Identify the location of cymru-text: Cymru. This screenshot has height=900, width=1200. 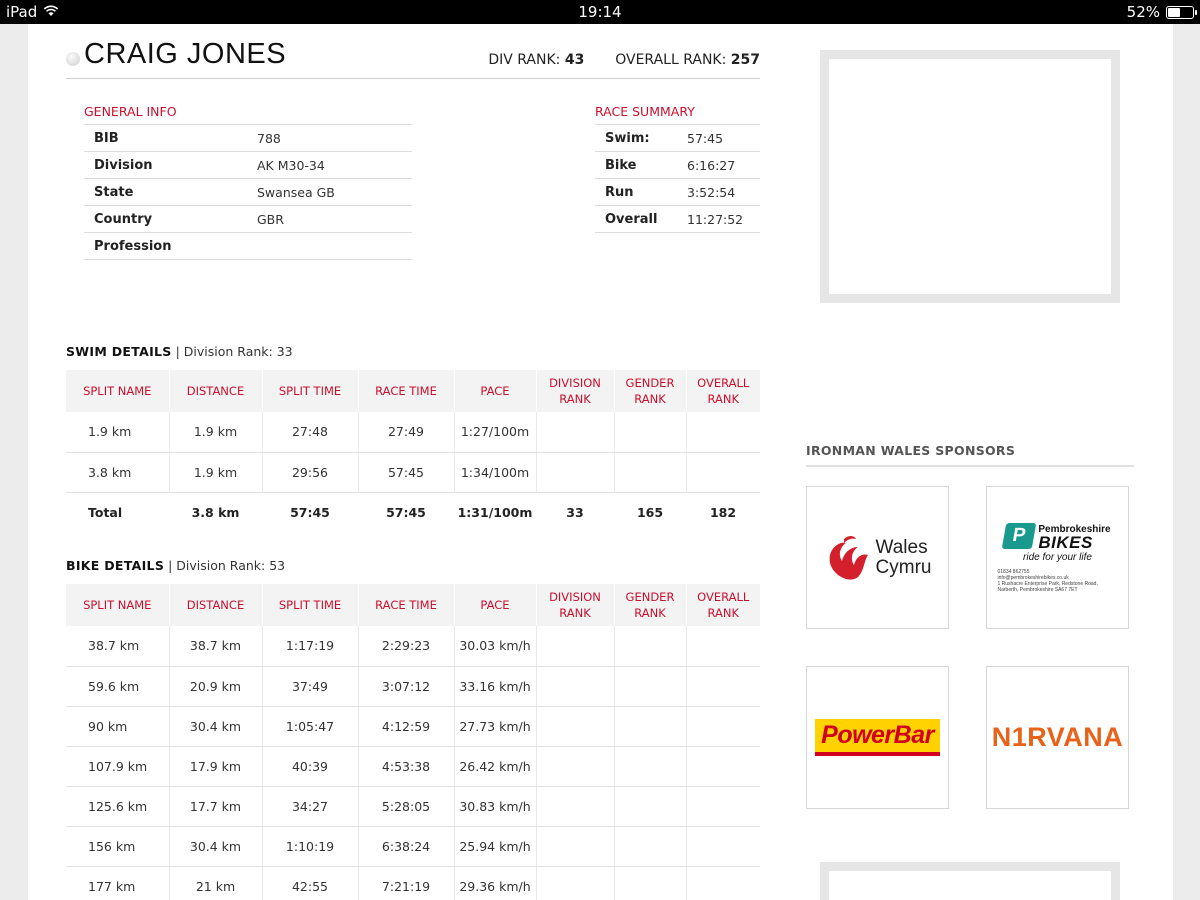
(903, 567).